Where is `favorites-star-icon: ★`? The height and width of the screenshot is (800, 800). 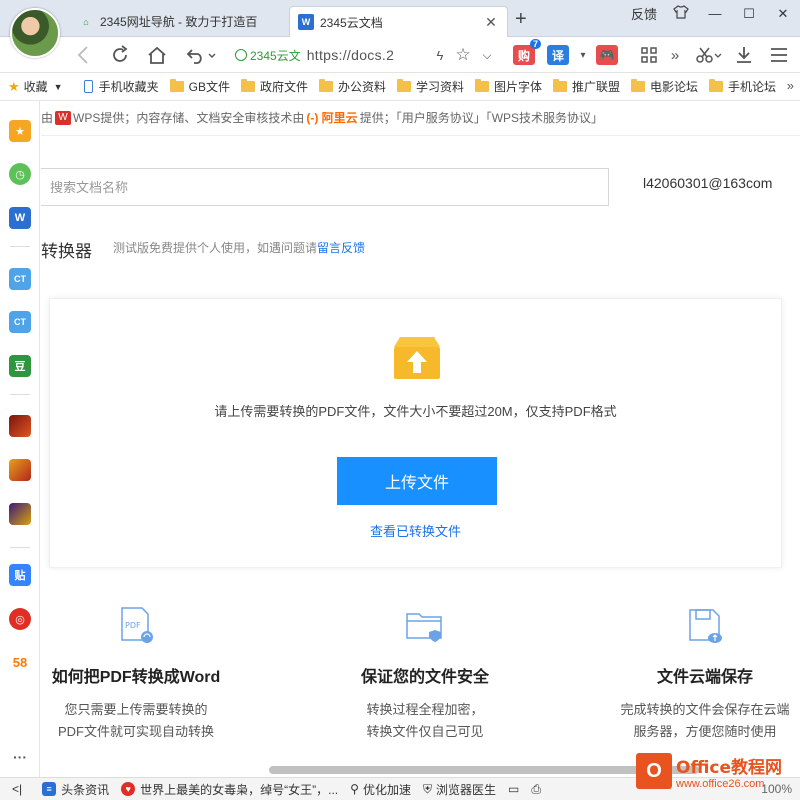 favorites-star-icon: ★ is located at coordinates (20, 131).